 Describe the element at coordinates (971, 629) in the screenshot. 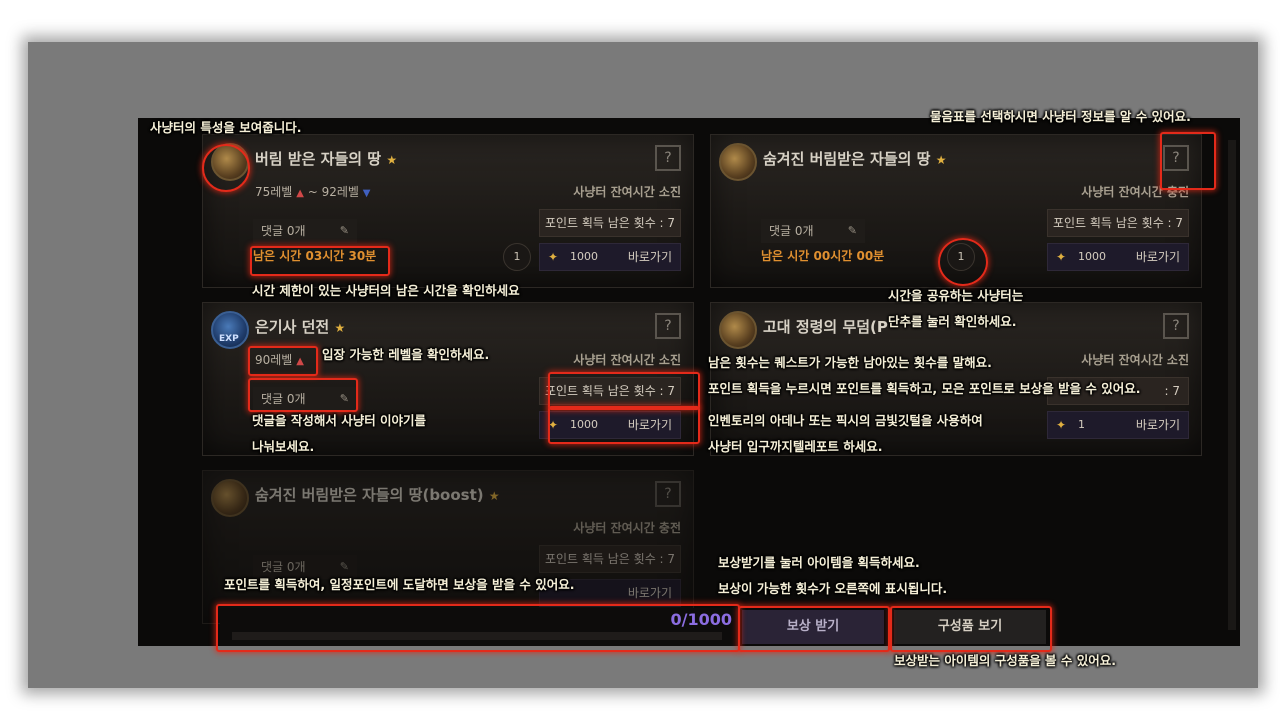

I see `highlight-components` at that location.